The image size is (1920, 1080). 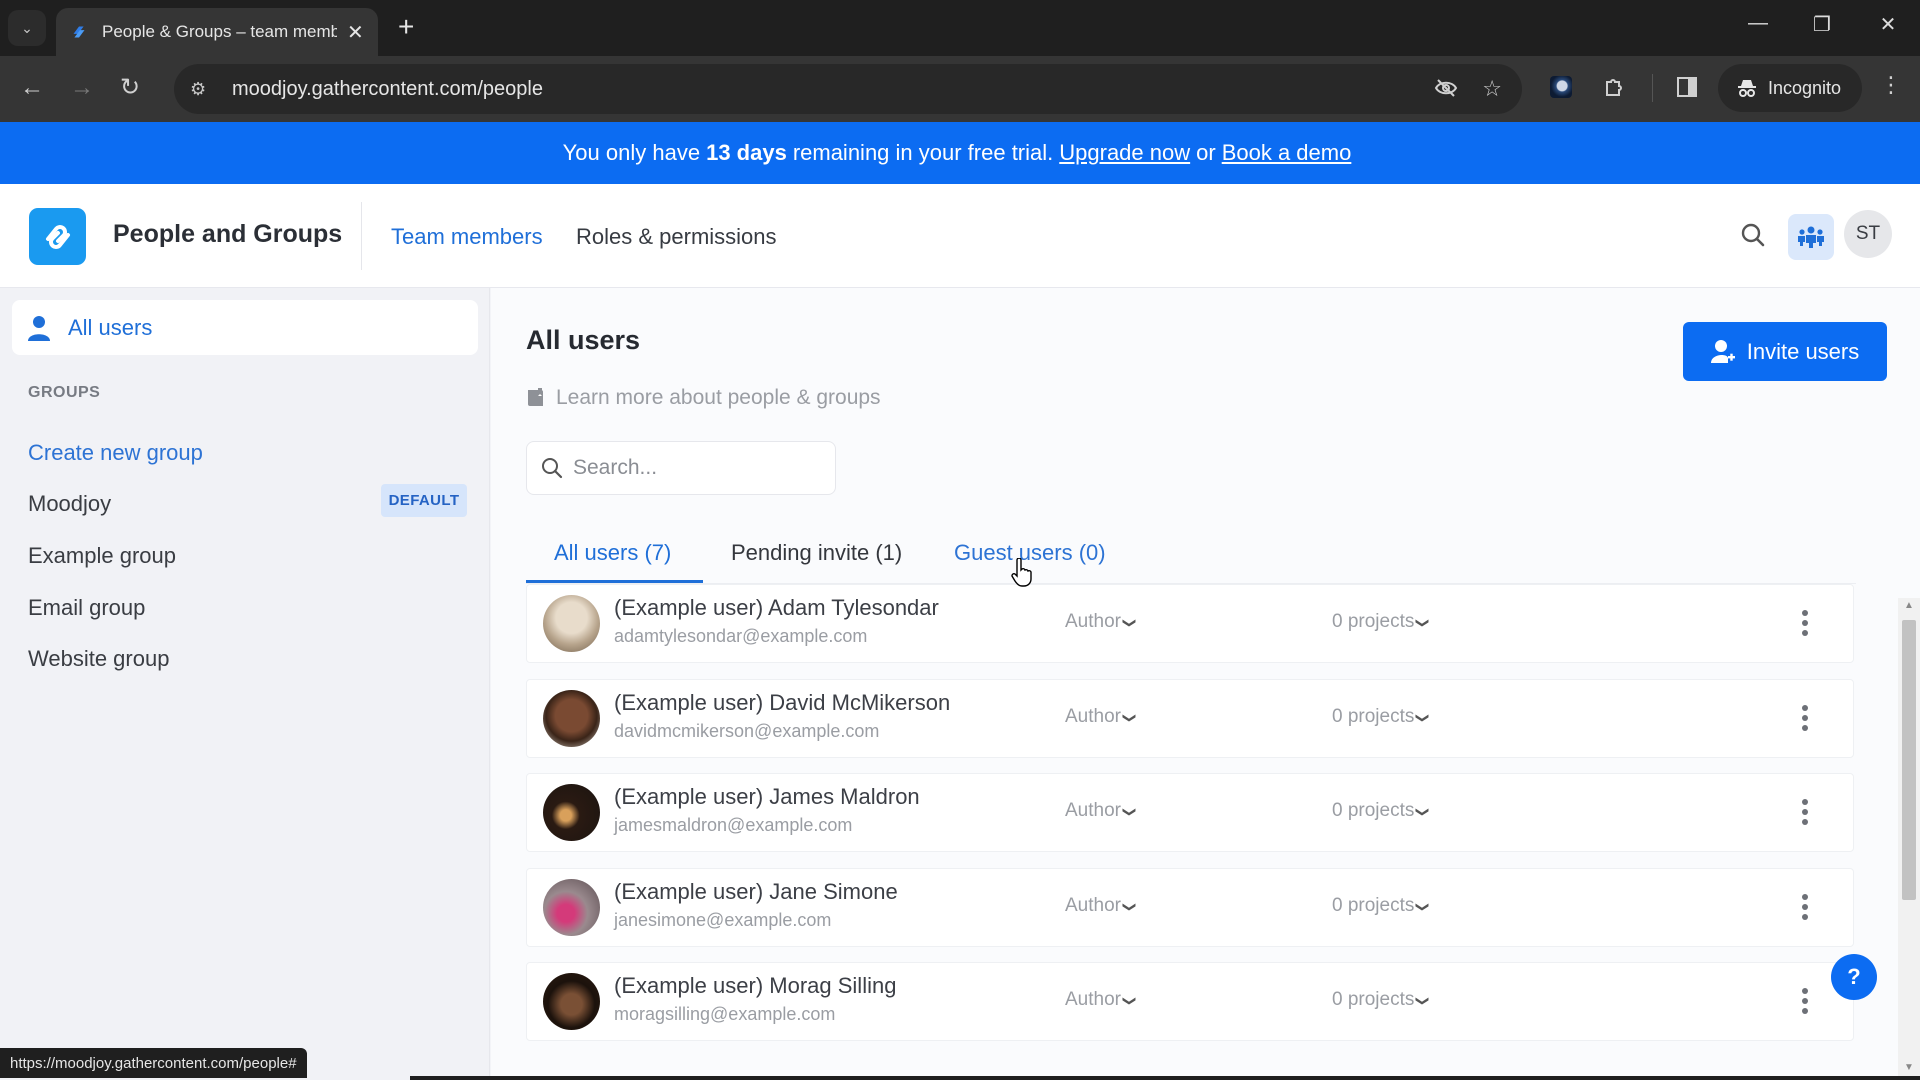 I want to click on app-logo, so click(x=57, y=236).